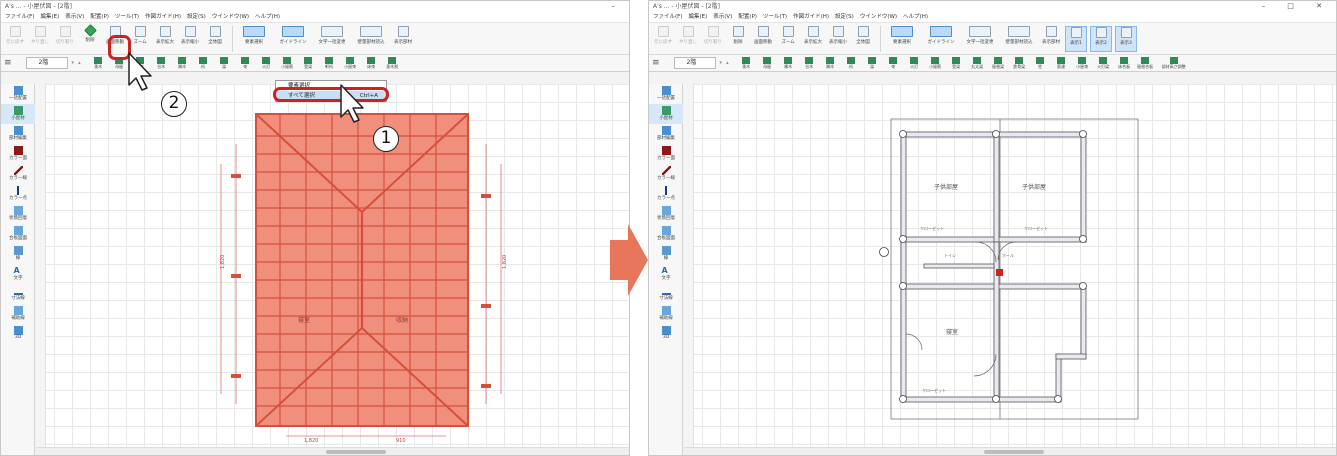 The height and width of the screenshot is (456, 1337). Describe the element at coordinates (165, 39) in the screenshot. I see `zoom-in-button: 表示拡大` at that location.